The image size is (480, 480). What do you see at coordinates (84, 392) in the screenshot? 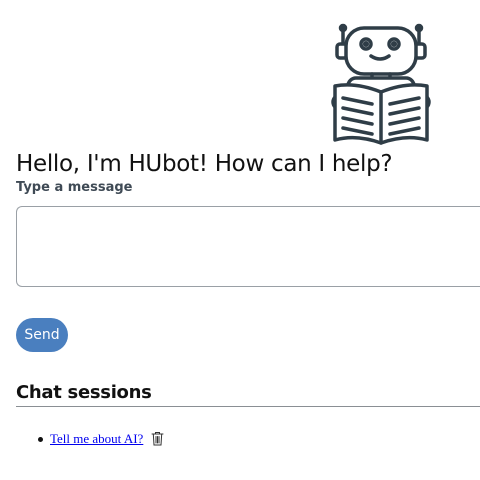
I see `chat-sessions-heading: Chat sessions` at bounding box center [84, 392].